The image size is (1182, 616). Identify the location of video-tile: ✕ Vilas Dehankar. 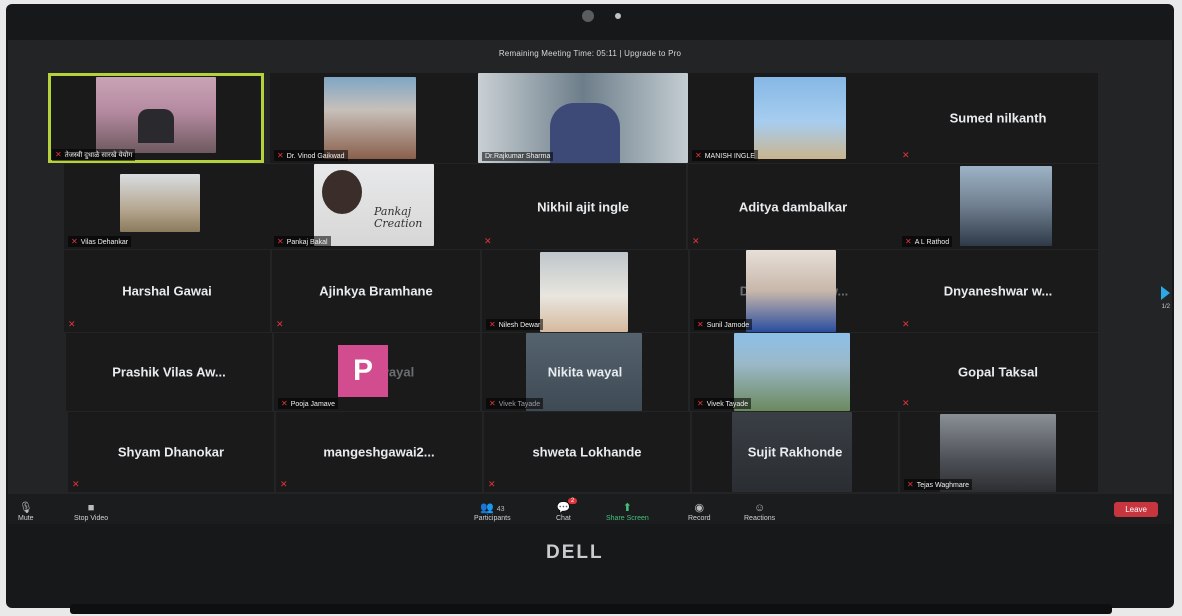
(167, 206).